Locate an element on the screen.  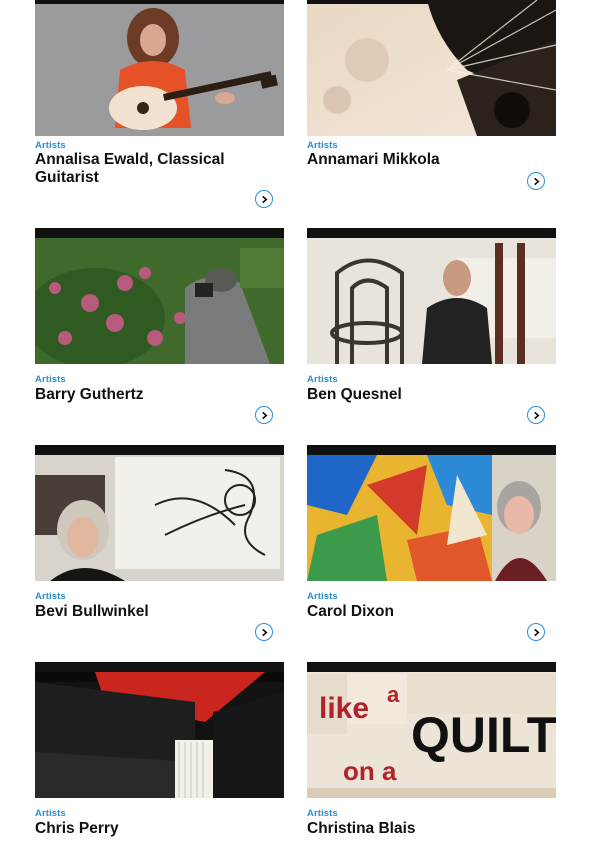
artist-card-barry-guthertz: Artists Barry Guthertz is located at coordinates (159, 326).